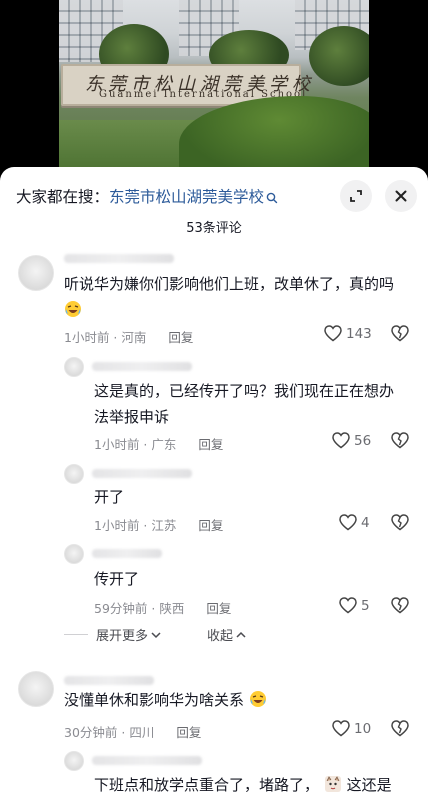  What do you see at coordinates (363, 728) in the screenshot?
I see `like-count: 10` at bounding box center [363, 728].